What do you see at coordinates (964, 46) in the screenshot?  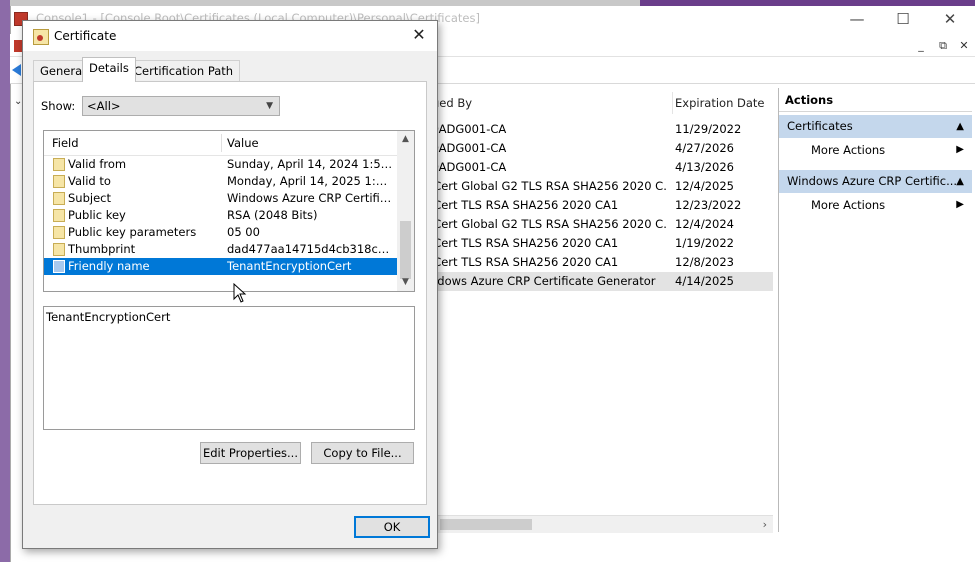 I see `inner-close-button: ✕` at bounding box center [964, 46].